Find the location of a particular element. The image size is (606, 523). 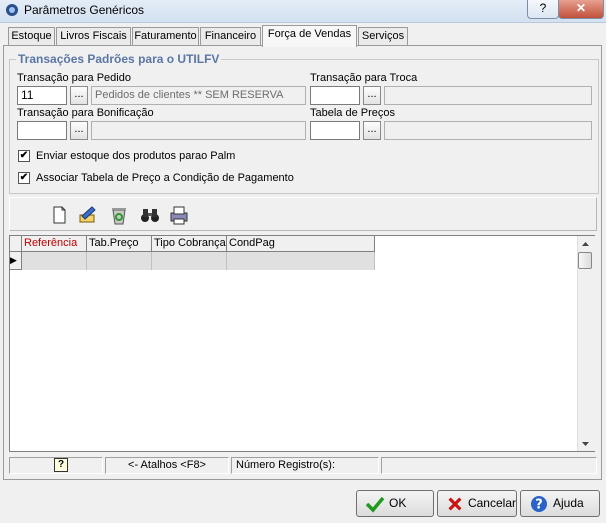

help-title-button: ? is located at coordinates (543, 9).